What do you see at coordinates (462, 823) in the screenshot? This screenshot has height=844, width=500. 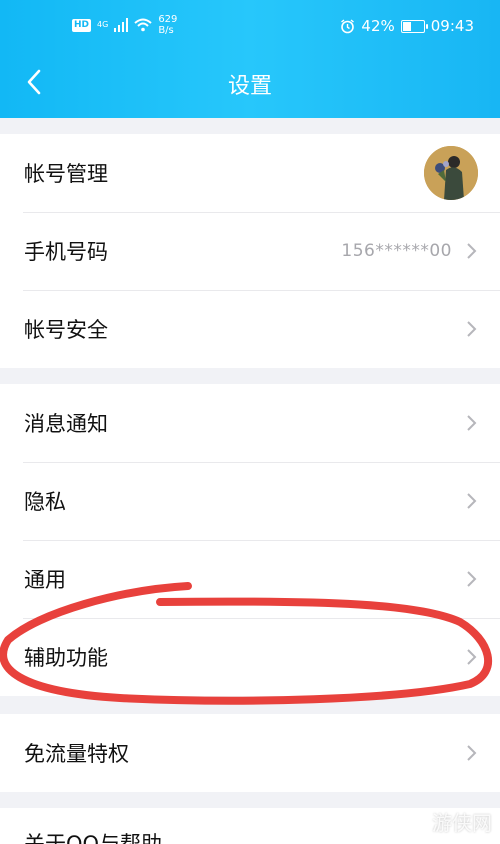 I see `watermark: 游侠网` at bounding box center [462, 823].